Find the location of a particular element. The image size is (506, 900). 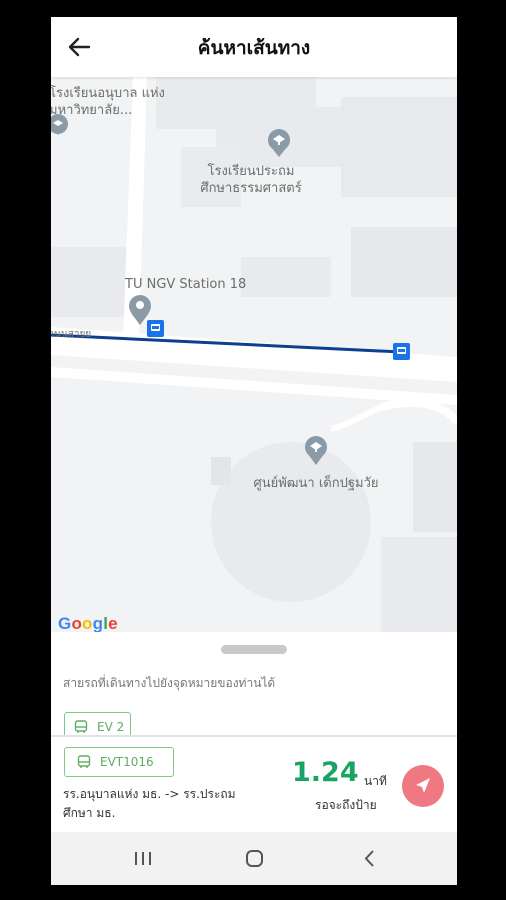

navigate-button is located at coordinates (423, 786).